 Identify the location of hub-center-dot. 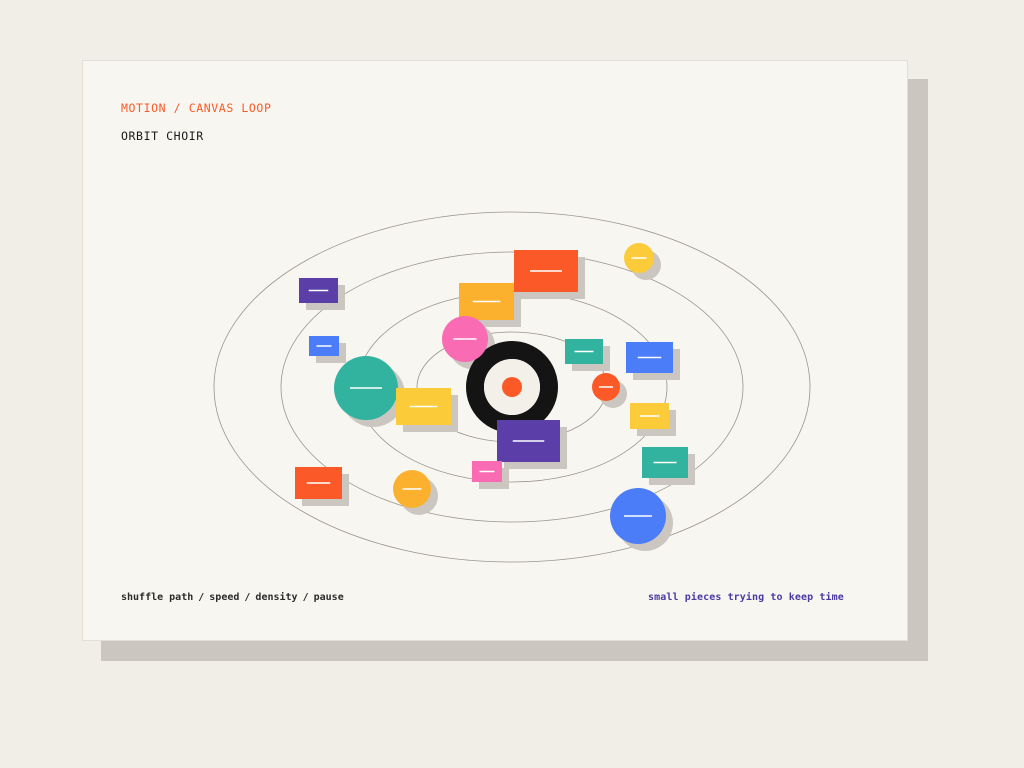
(512, 387).